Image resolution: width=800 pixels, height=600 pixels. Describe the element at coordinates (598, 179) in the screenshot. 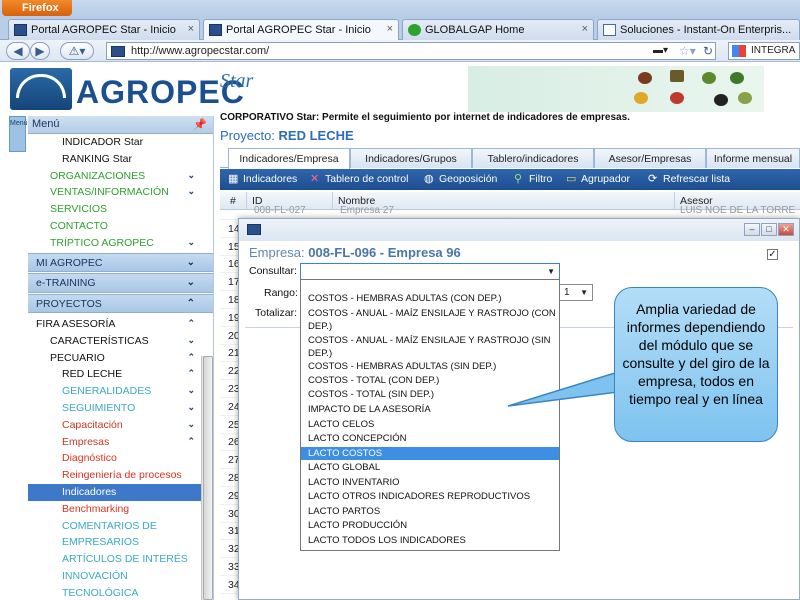

I see `agrupador-button: ▭ Agrupador` at that location.